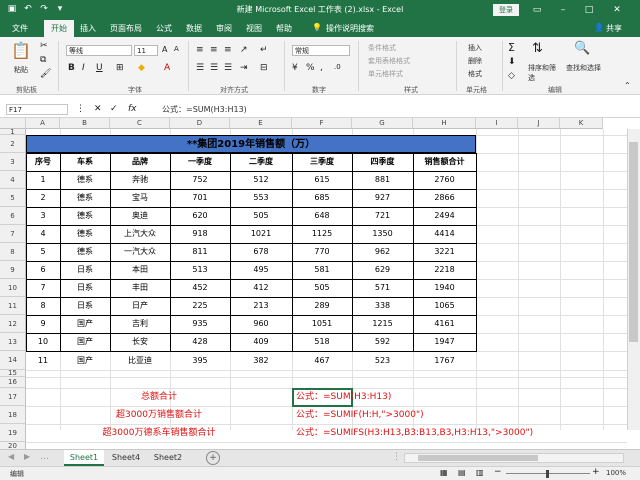 Image resolution: width=640 pixels, height=480 pixels. Describe the element at coordinates (264, 50) in the screenshot. I see `wrap-text-icon: ↵` at that location.